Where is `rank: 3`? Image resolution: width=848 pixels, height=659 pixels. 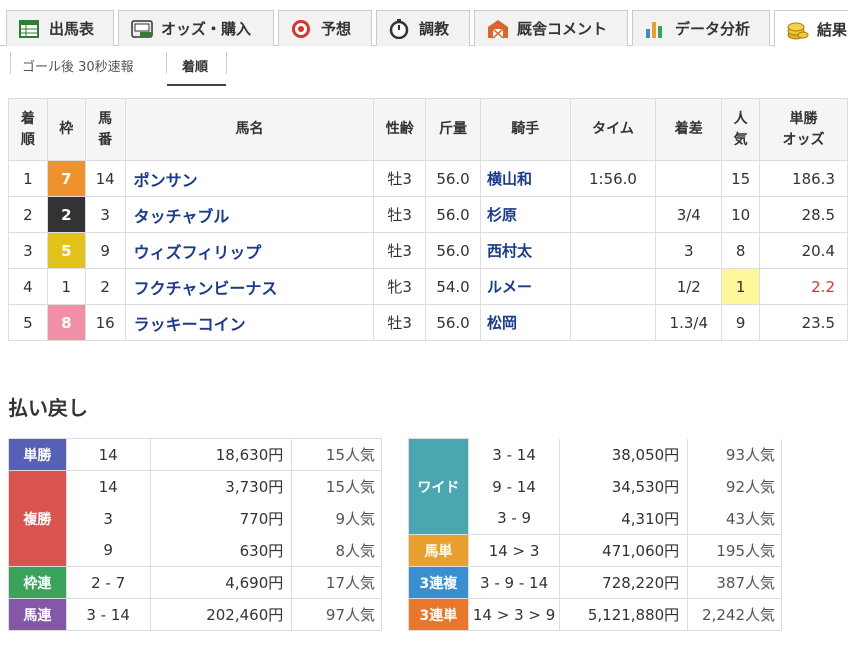
rank: 3 is located at coordinates (28, 250).